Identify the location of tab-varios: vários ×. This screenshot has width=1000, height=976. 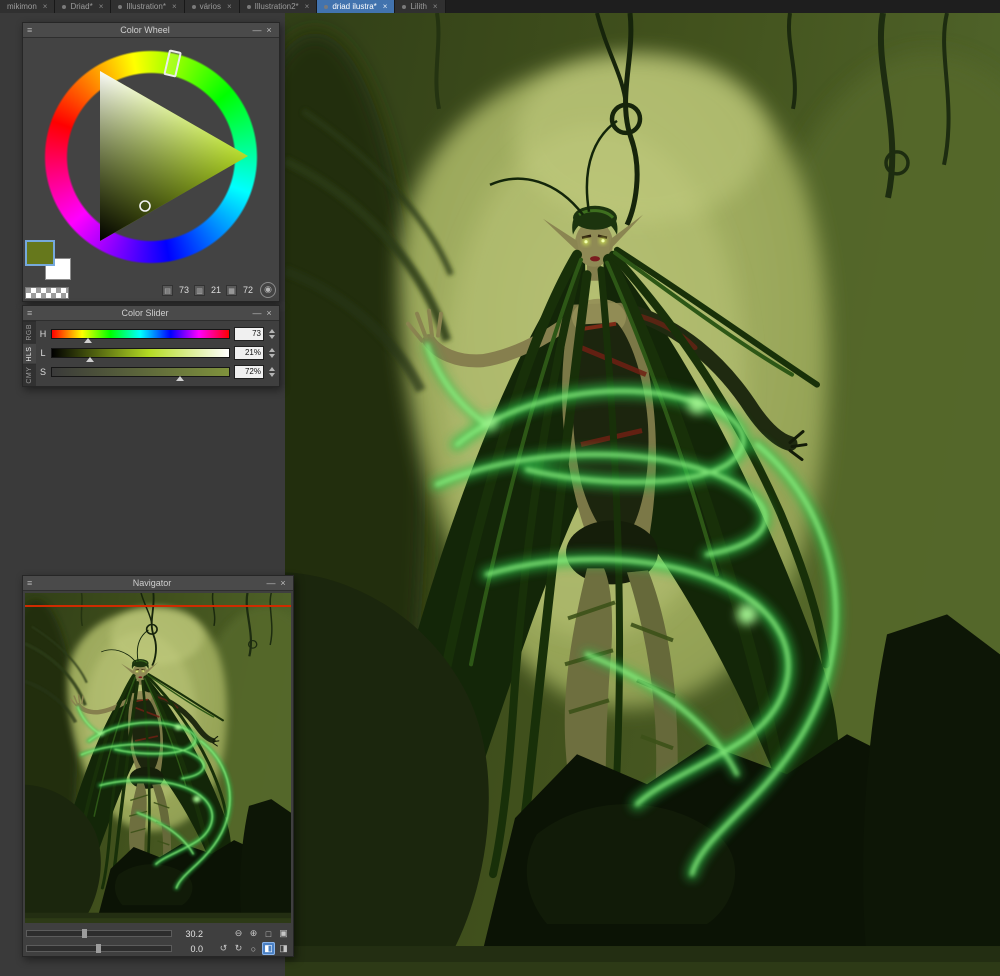
(212, 6).